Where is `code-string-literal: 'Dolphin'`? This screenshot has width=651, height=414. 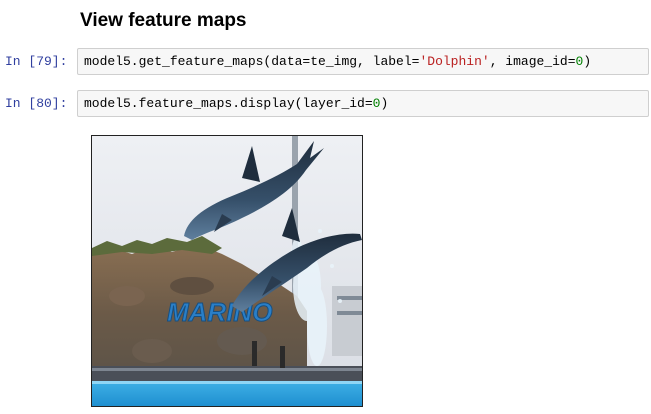 code-string-literal: 'Dolphin' is located at coordinates (454, 61).